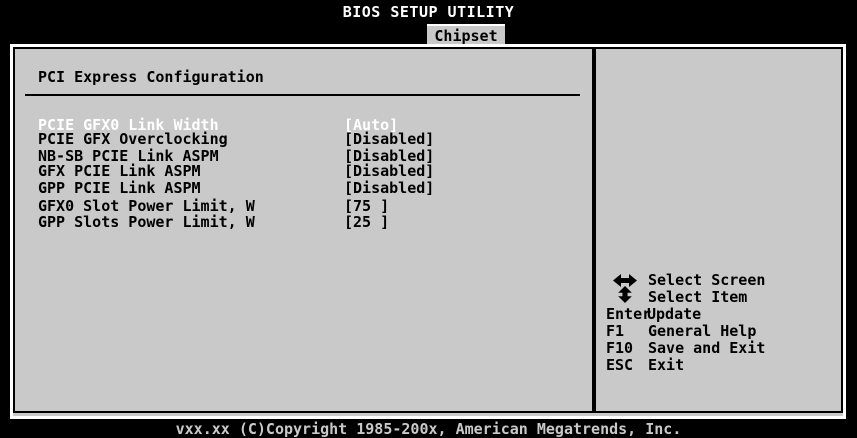 The image size is (857, 438). I want to click on help-key: ESC, so click(620, 365).